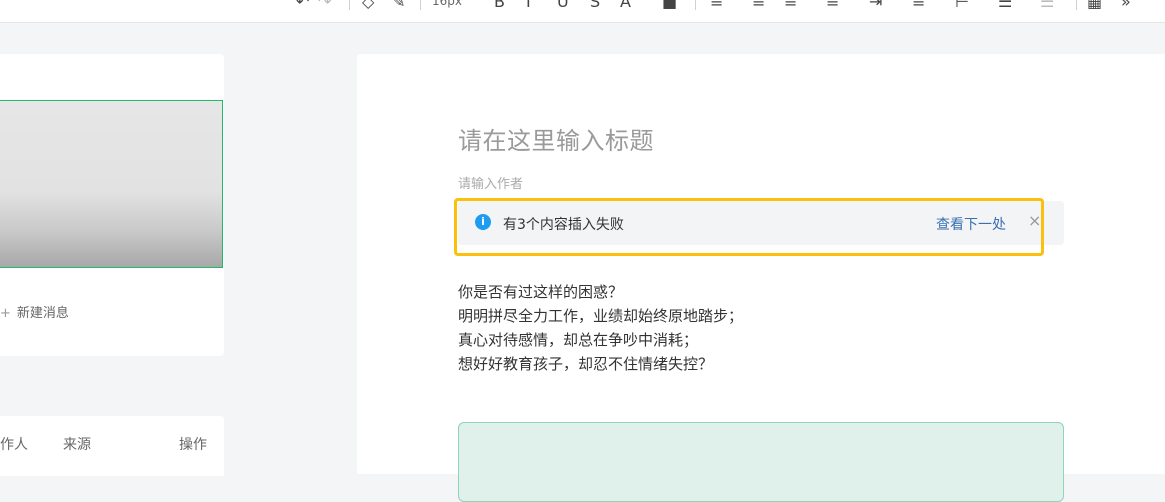  What do you see at coordinates (875, 5) in the screenshot?
I see `indent-icon: ⇥` at bounding box center [875, 5].